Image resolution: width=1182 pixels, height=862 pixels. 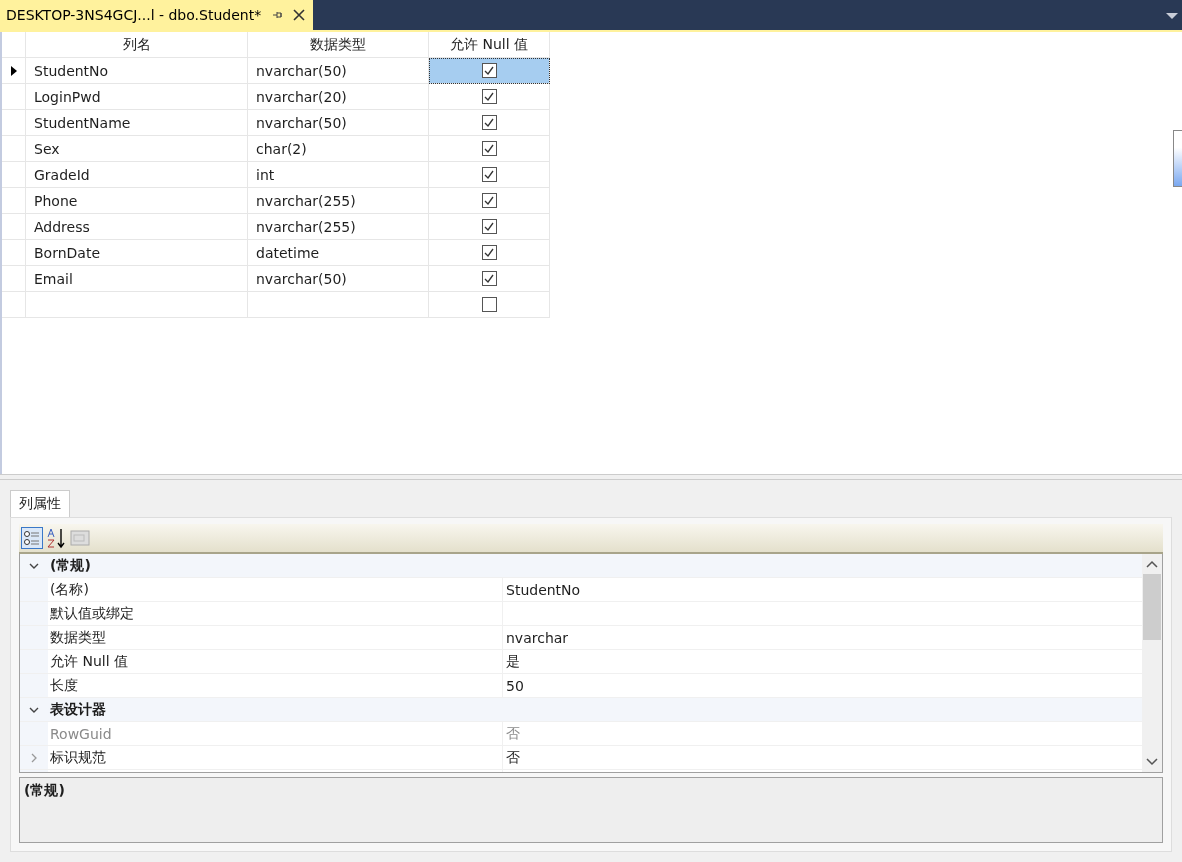 What do you see at coordinates (137, 45) in the screenshot?
I see `column-header: 列名` at bounding box center [137, 45].